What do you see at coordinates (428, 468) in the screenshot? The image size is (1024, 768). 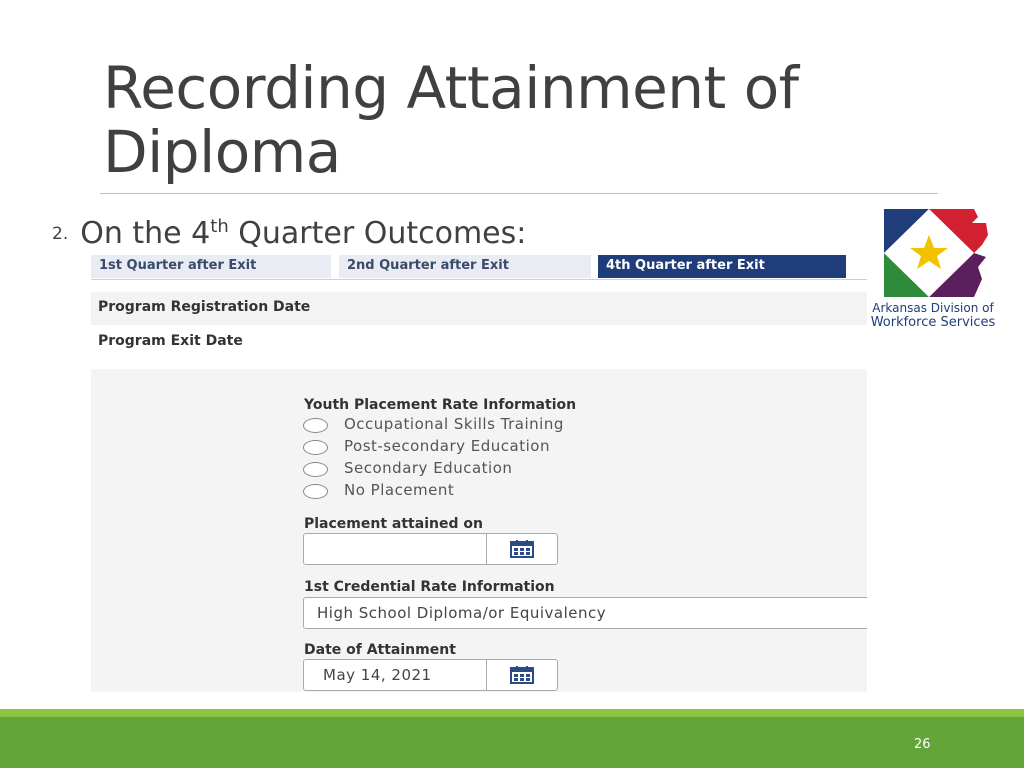 I see `radio-label: Secondary Education` at bounding box center [428, 468].